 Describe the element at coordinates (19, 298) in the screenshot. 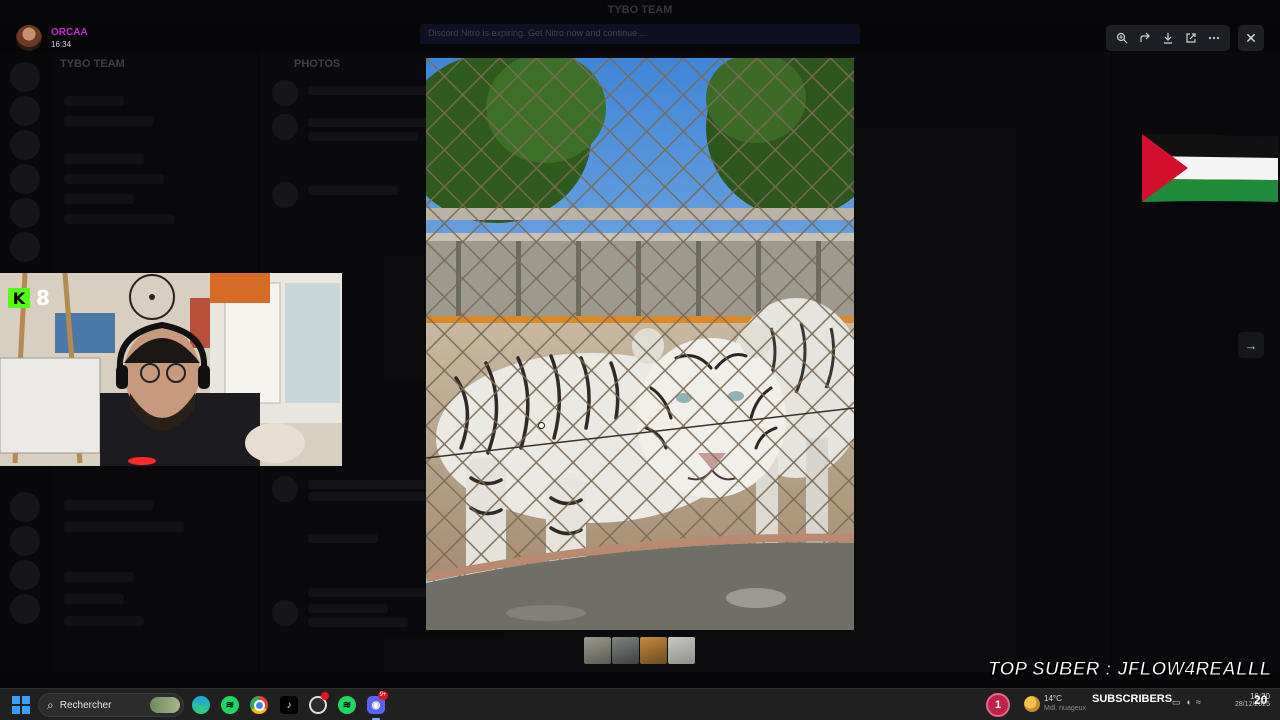

I see `kick-logo: K` at that location.